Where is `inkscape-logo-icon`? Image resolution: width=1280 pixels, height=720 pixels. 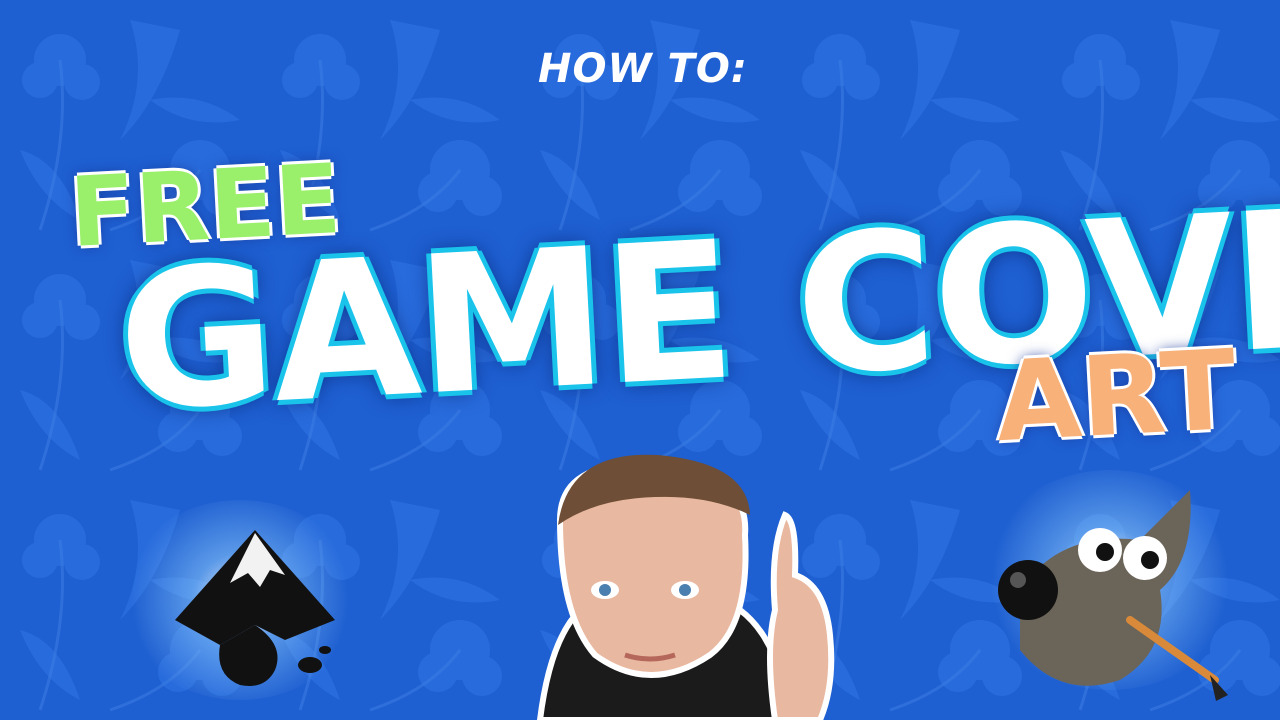 inkscape-logo-icon is located at coordinates (255, 608).